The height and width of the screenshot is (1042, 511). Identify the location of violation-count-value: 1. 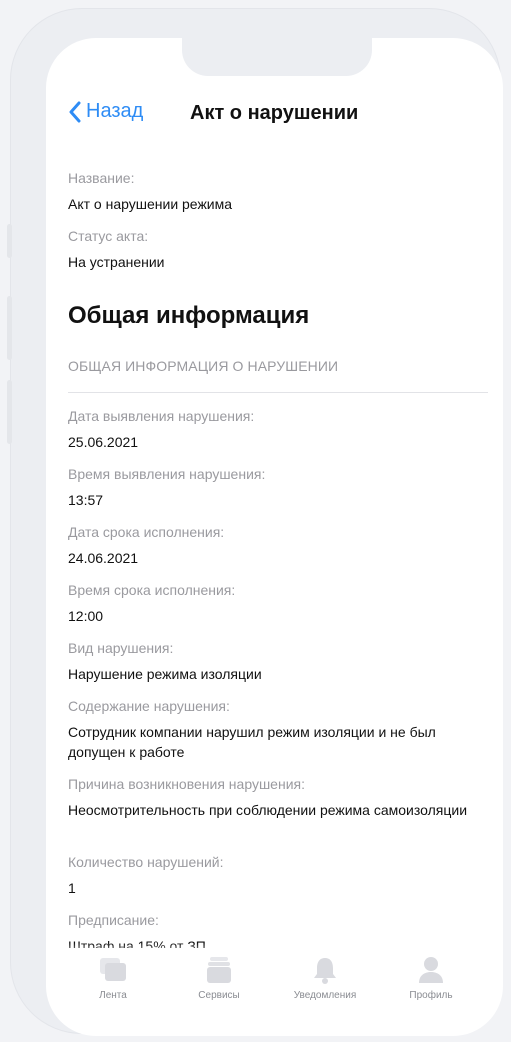
(72, 888).